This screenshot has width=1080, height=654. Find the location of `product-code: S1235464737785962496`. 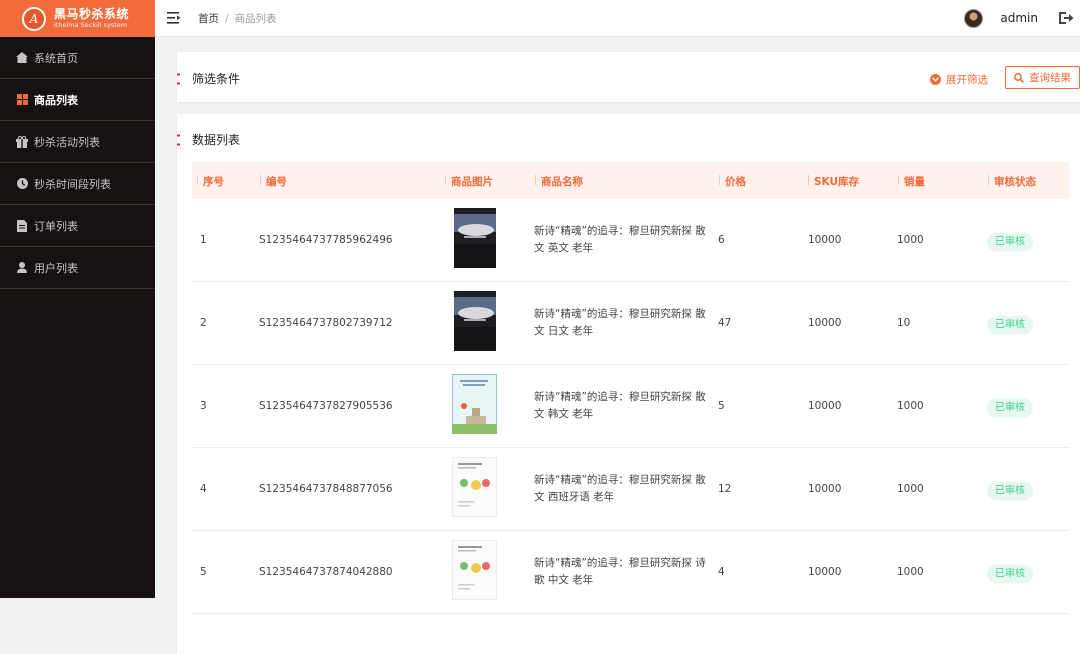

product-code: S1235464737785962496 is located at coordinates (326, 240).